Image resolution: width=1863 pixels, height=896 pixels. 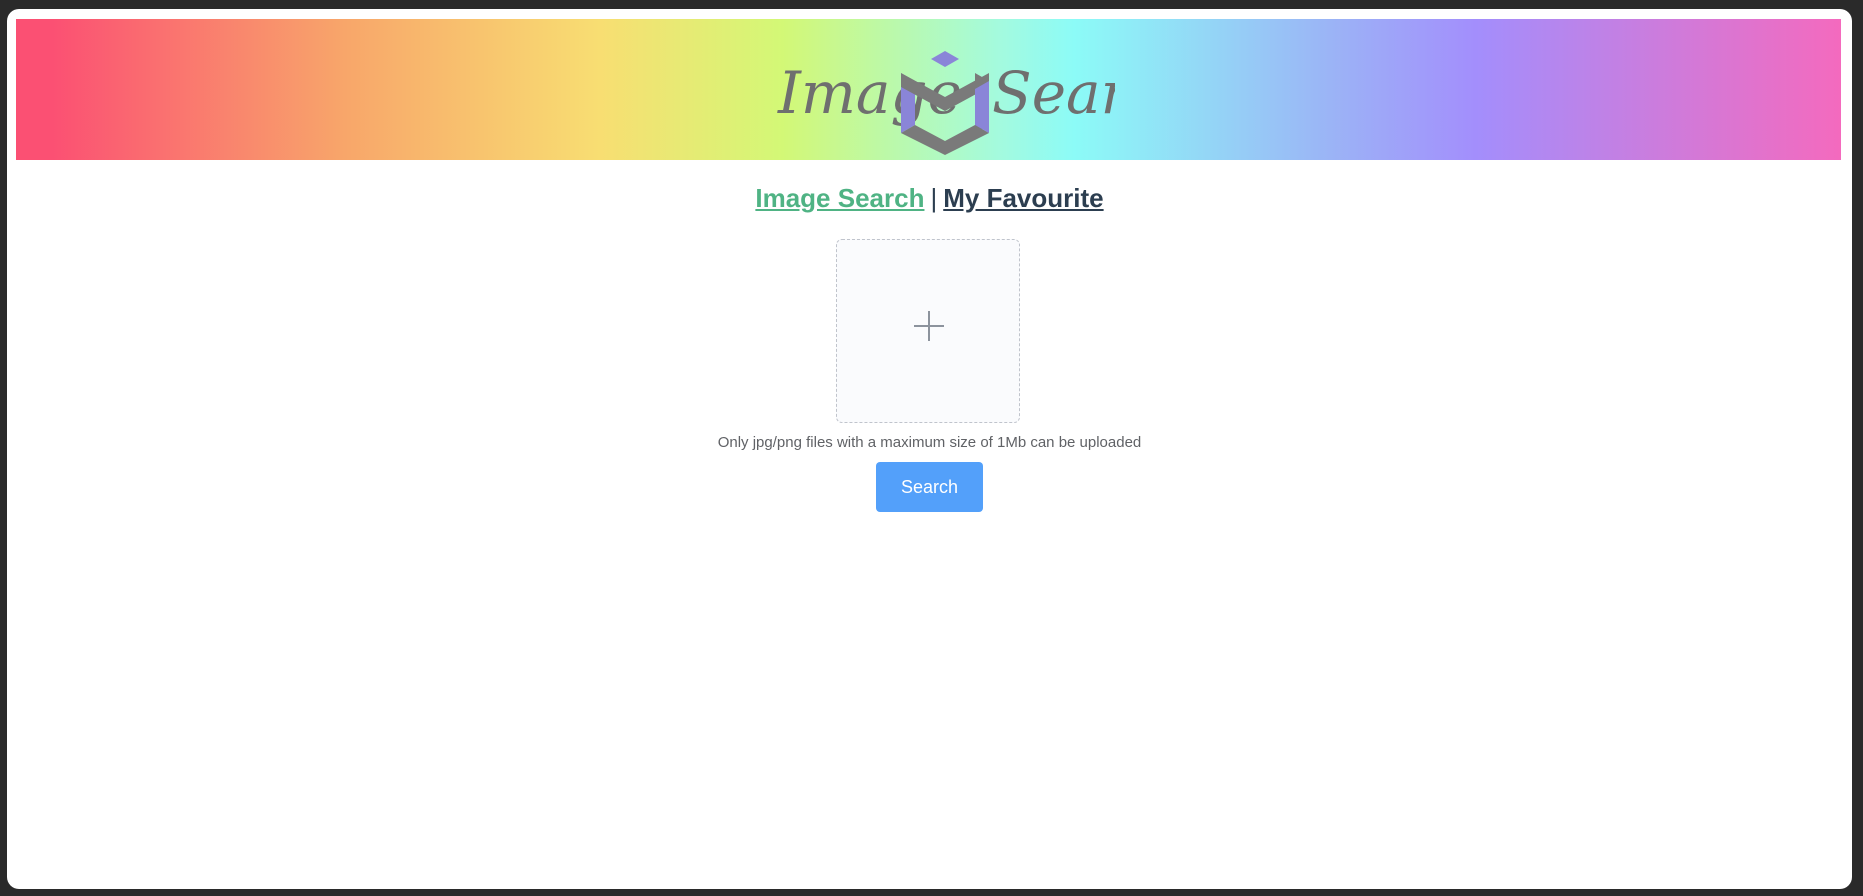 I want to click on nav-link-my-favourite: My Favourite, so click(x=1023, y=198).